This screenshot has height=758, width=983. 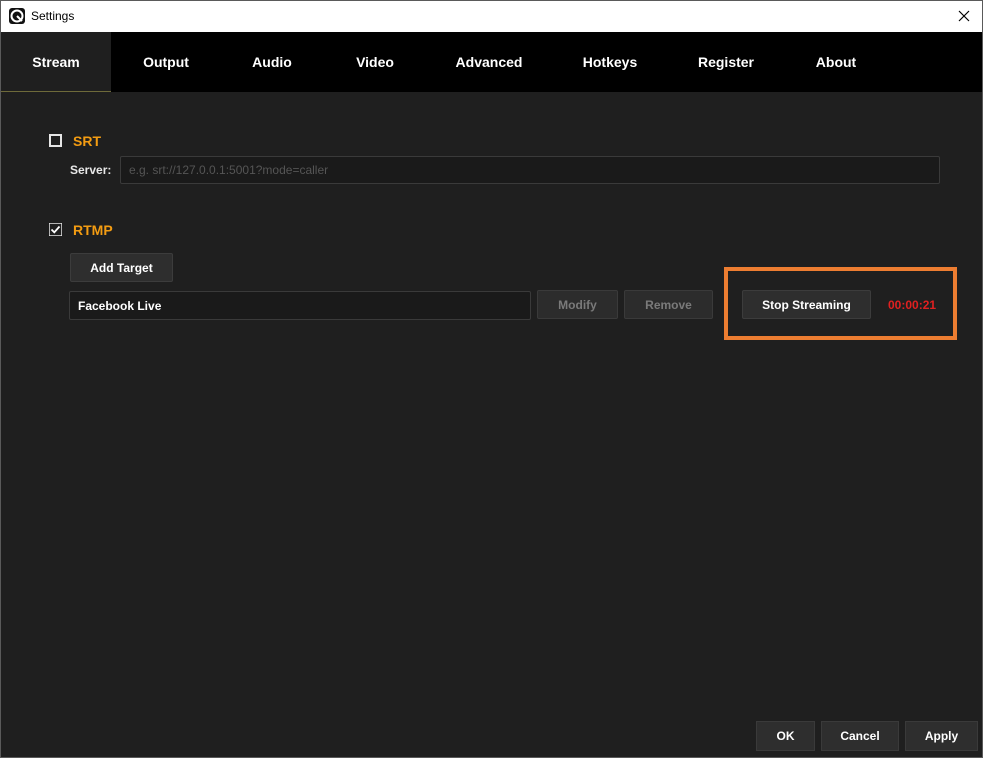 I want to click on srt-label: SRT, so click(x=87, y=141).